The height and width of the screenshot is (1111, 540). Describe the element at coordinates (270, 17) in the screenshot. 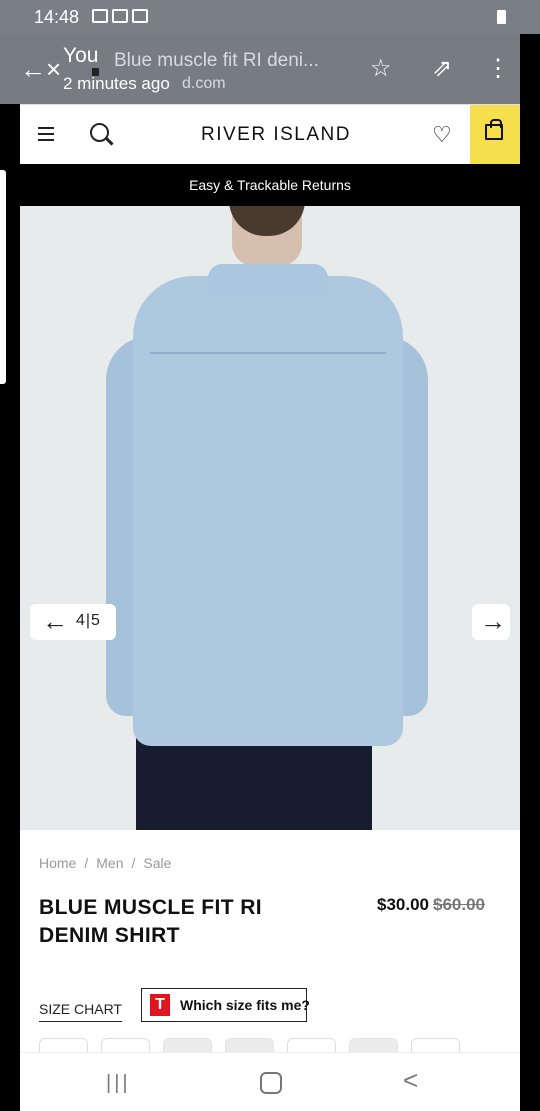

I see `status-bar: 14:48` at that location.